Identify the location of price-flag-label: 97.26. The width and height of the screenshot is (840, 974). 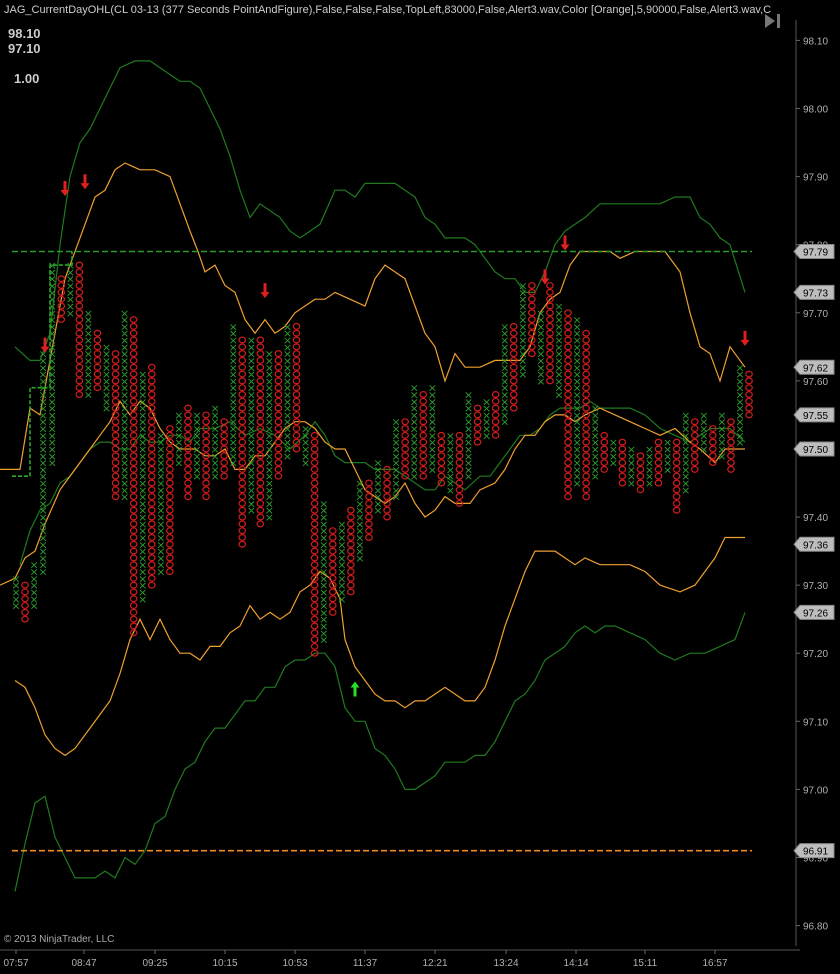
(815, 613).